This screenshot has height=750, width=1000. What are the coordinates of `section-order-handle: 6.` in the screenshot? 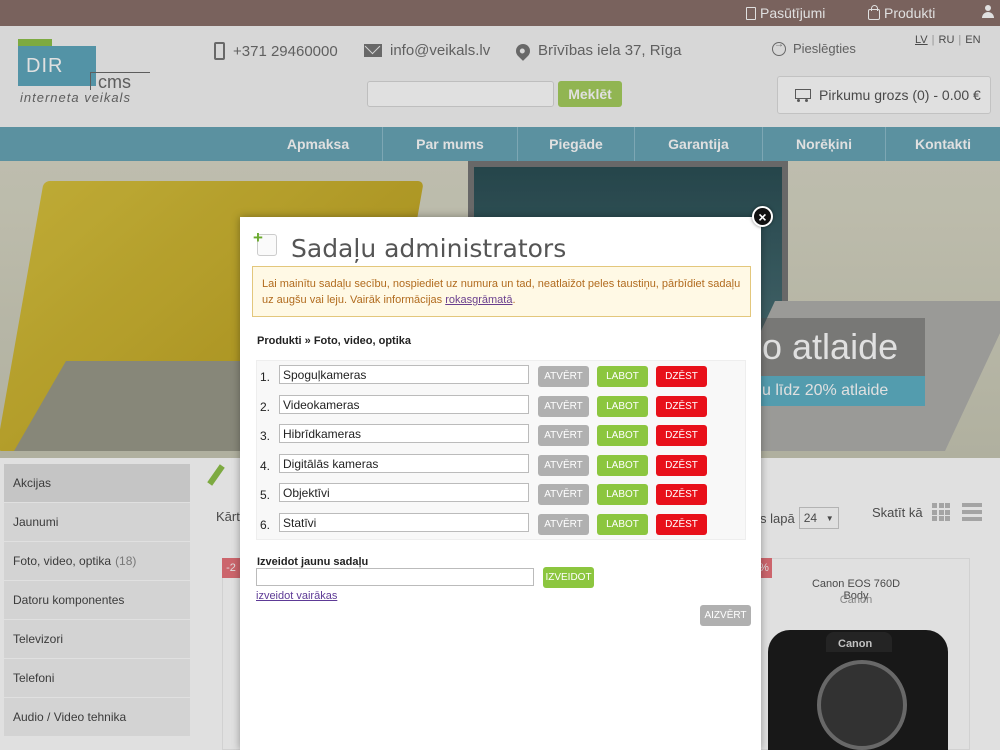 It's located at (265, 525).